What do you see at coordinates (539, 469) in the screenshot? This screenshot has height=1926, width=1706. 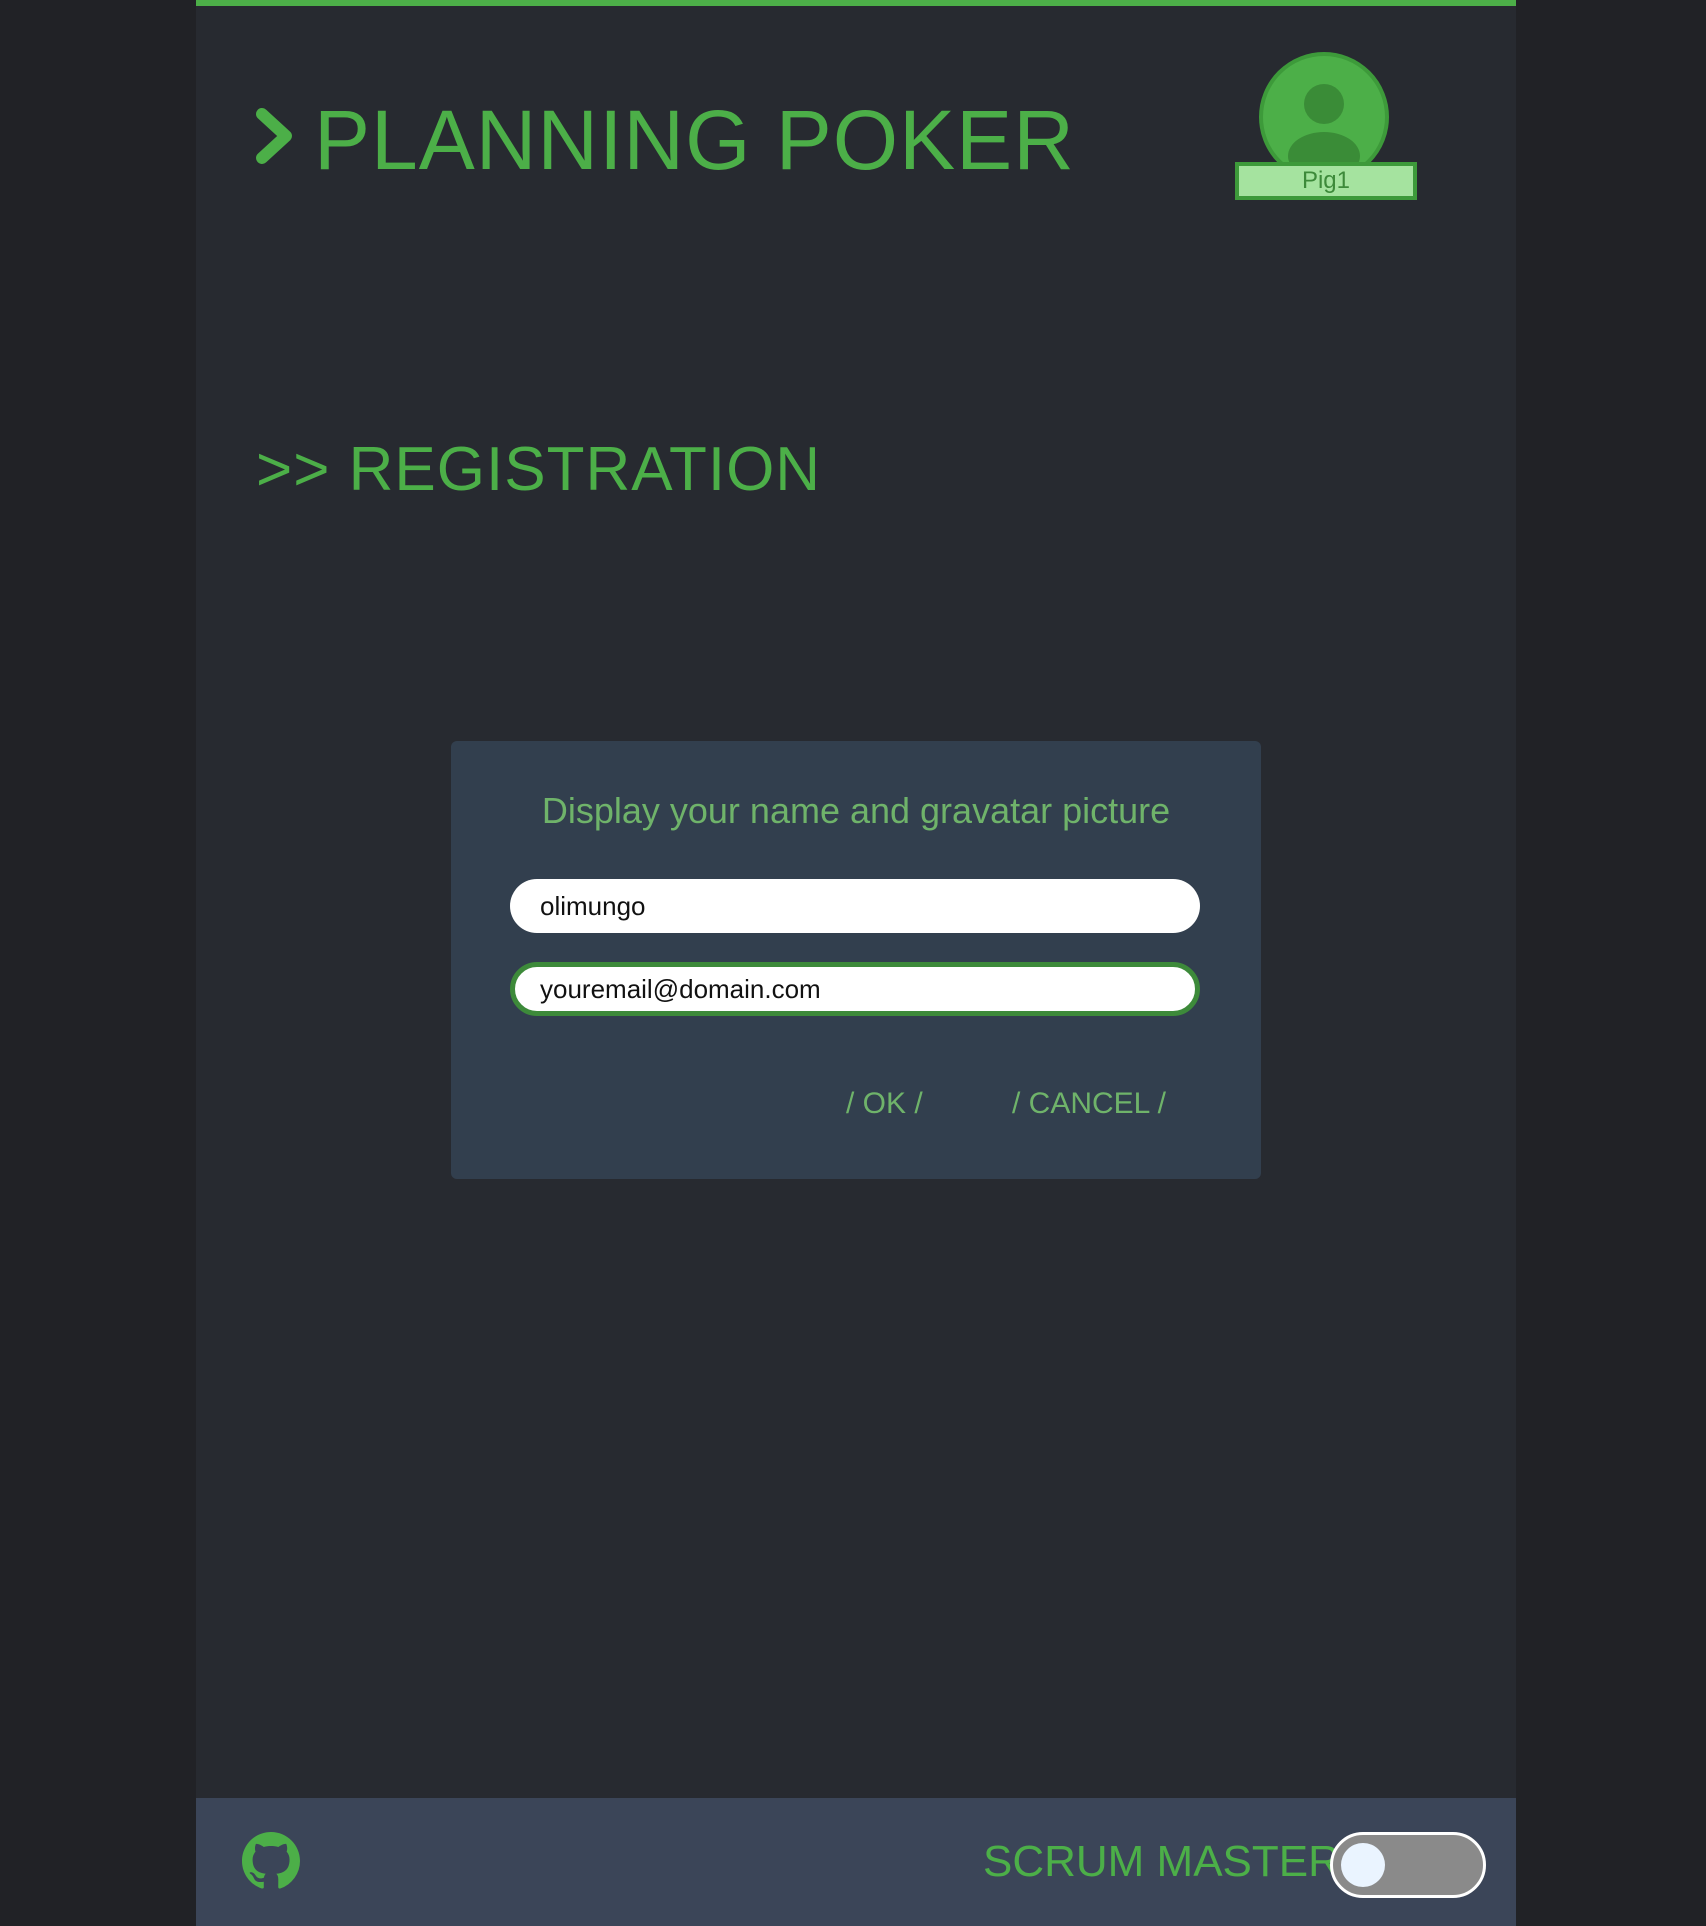 I see `registration-heading: >> REGISTRATION` at bounding box center [539, 469].